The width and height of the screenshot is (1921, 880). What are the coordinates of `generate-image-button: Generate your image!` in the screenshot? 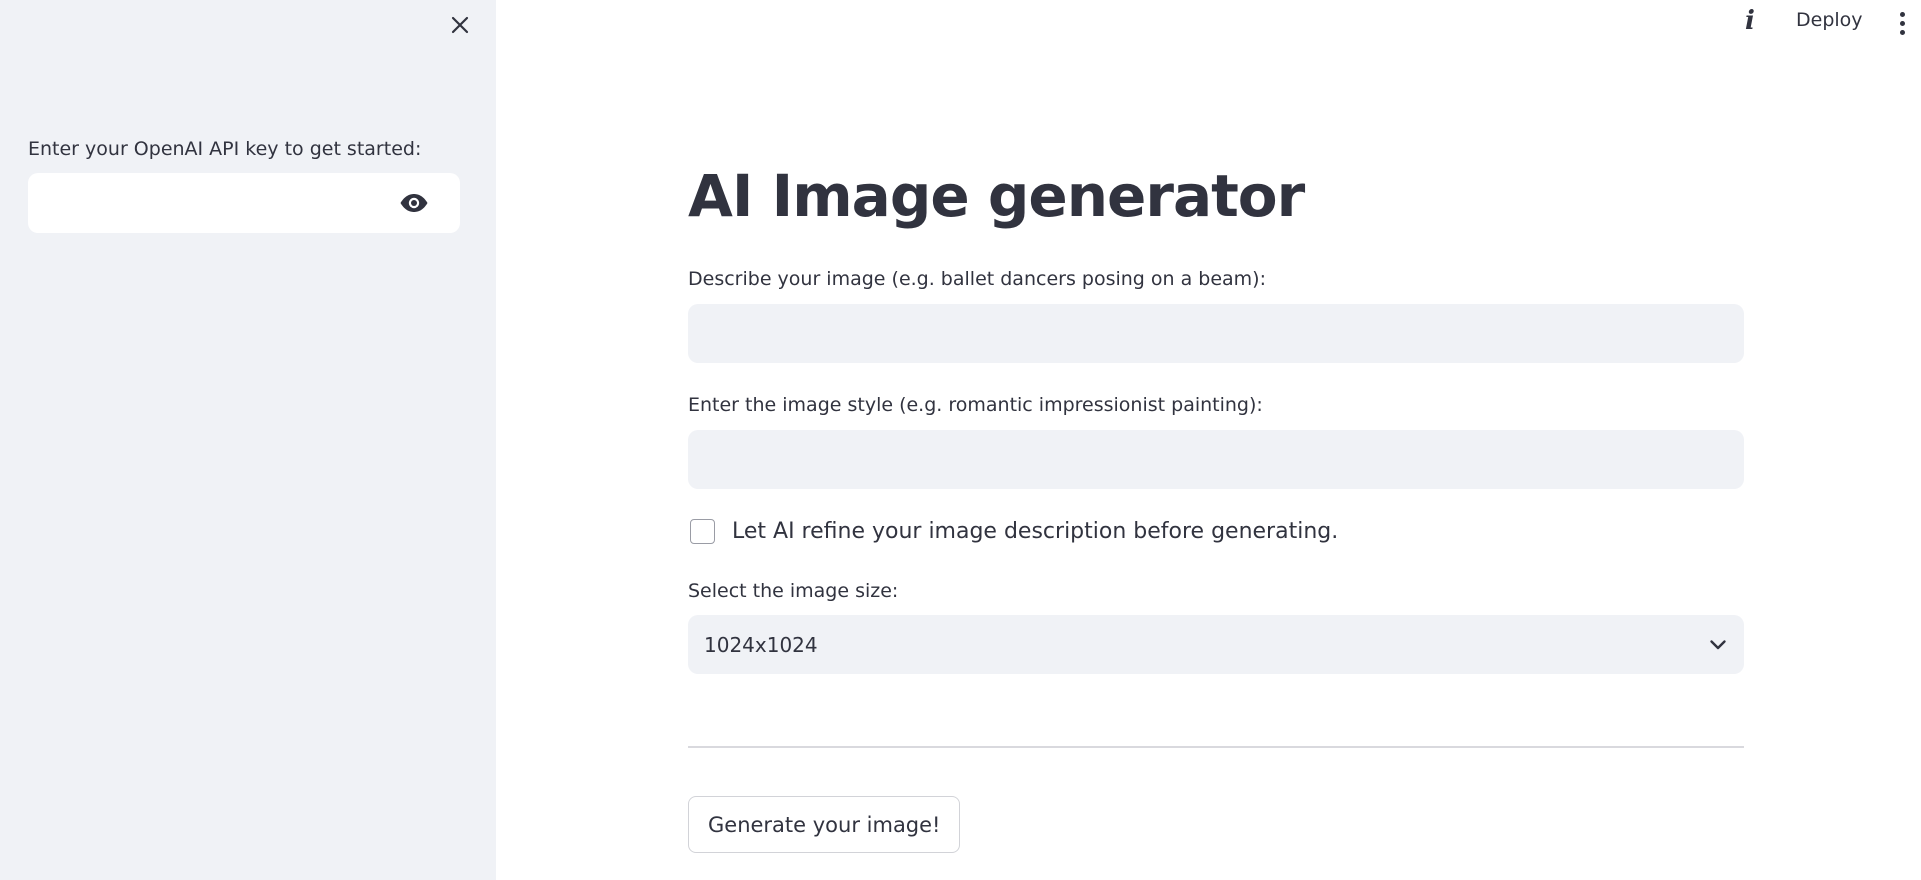 It's located at (824, 824).